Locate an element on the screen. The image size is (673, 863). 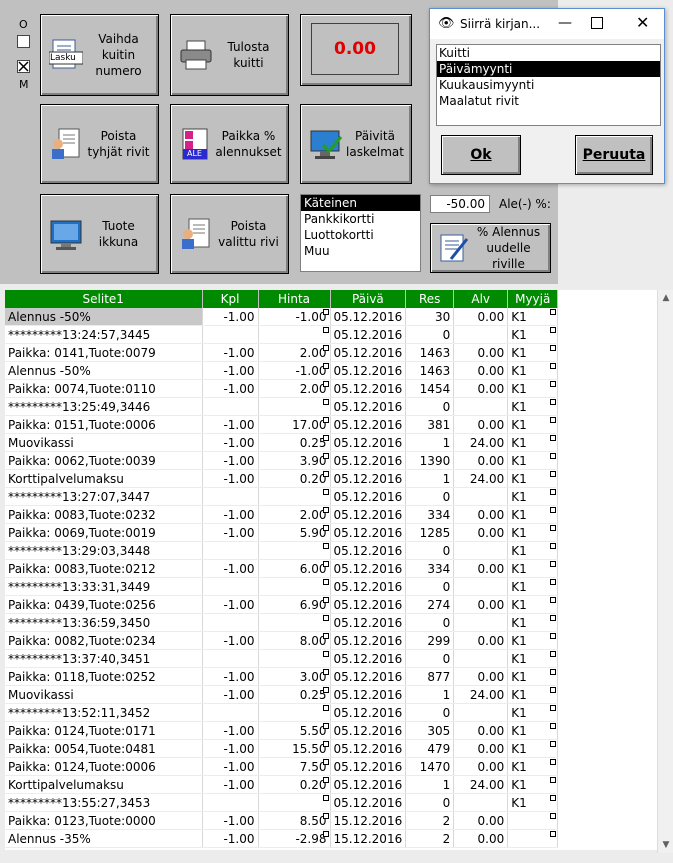
location-discounts-button: ALE Paikka % alennukset is located at coordinates (229, 144).